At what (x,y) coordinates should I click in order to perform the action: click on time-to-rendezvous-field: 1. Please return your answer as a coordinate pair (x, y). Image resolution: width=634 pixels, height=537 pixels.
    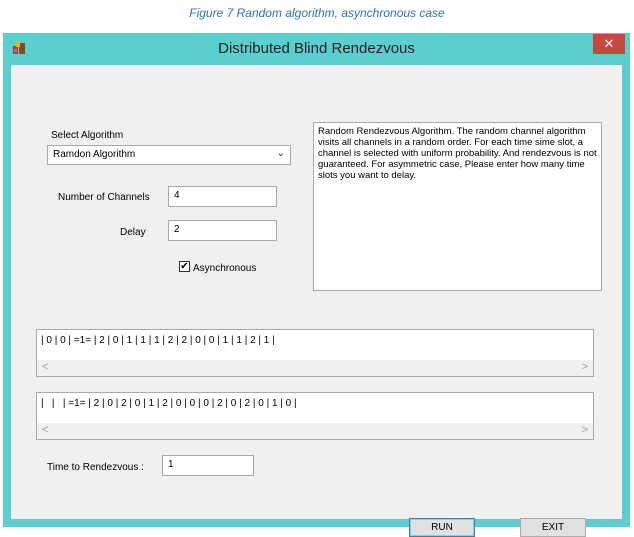
    Looking at the image, I should click on (208, 465).